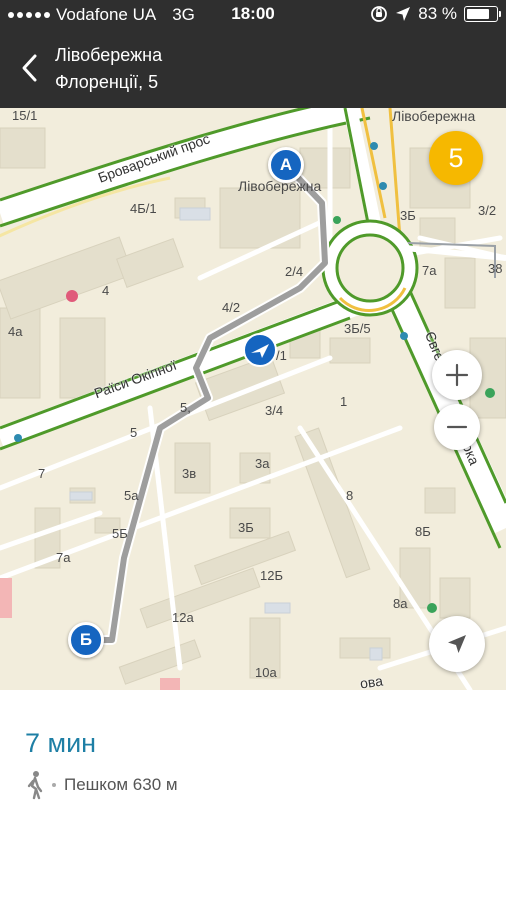 The width and height of the screenshot is (506, 900). What do you see at coordinates (107, 82) in the screenshot?
I see `header-title-line2: Флоренції, 5` at bounding box center [107, 82].